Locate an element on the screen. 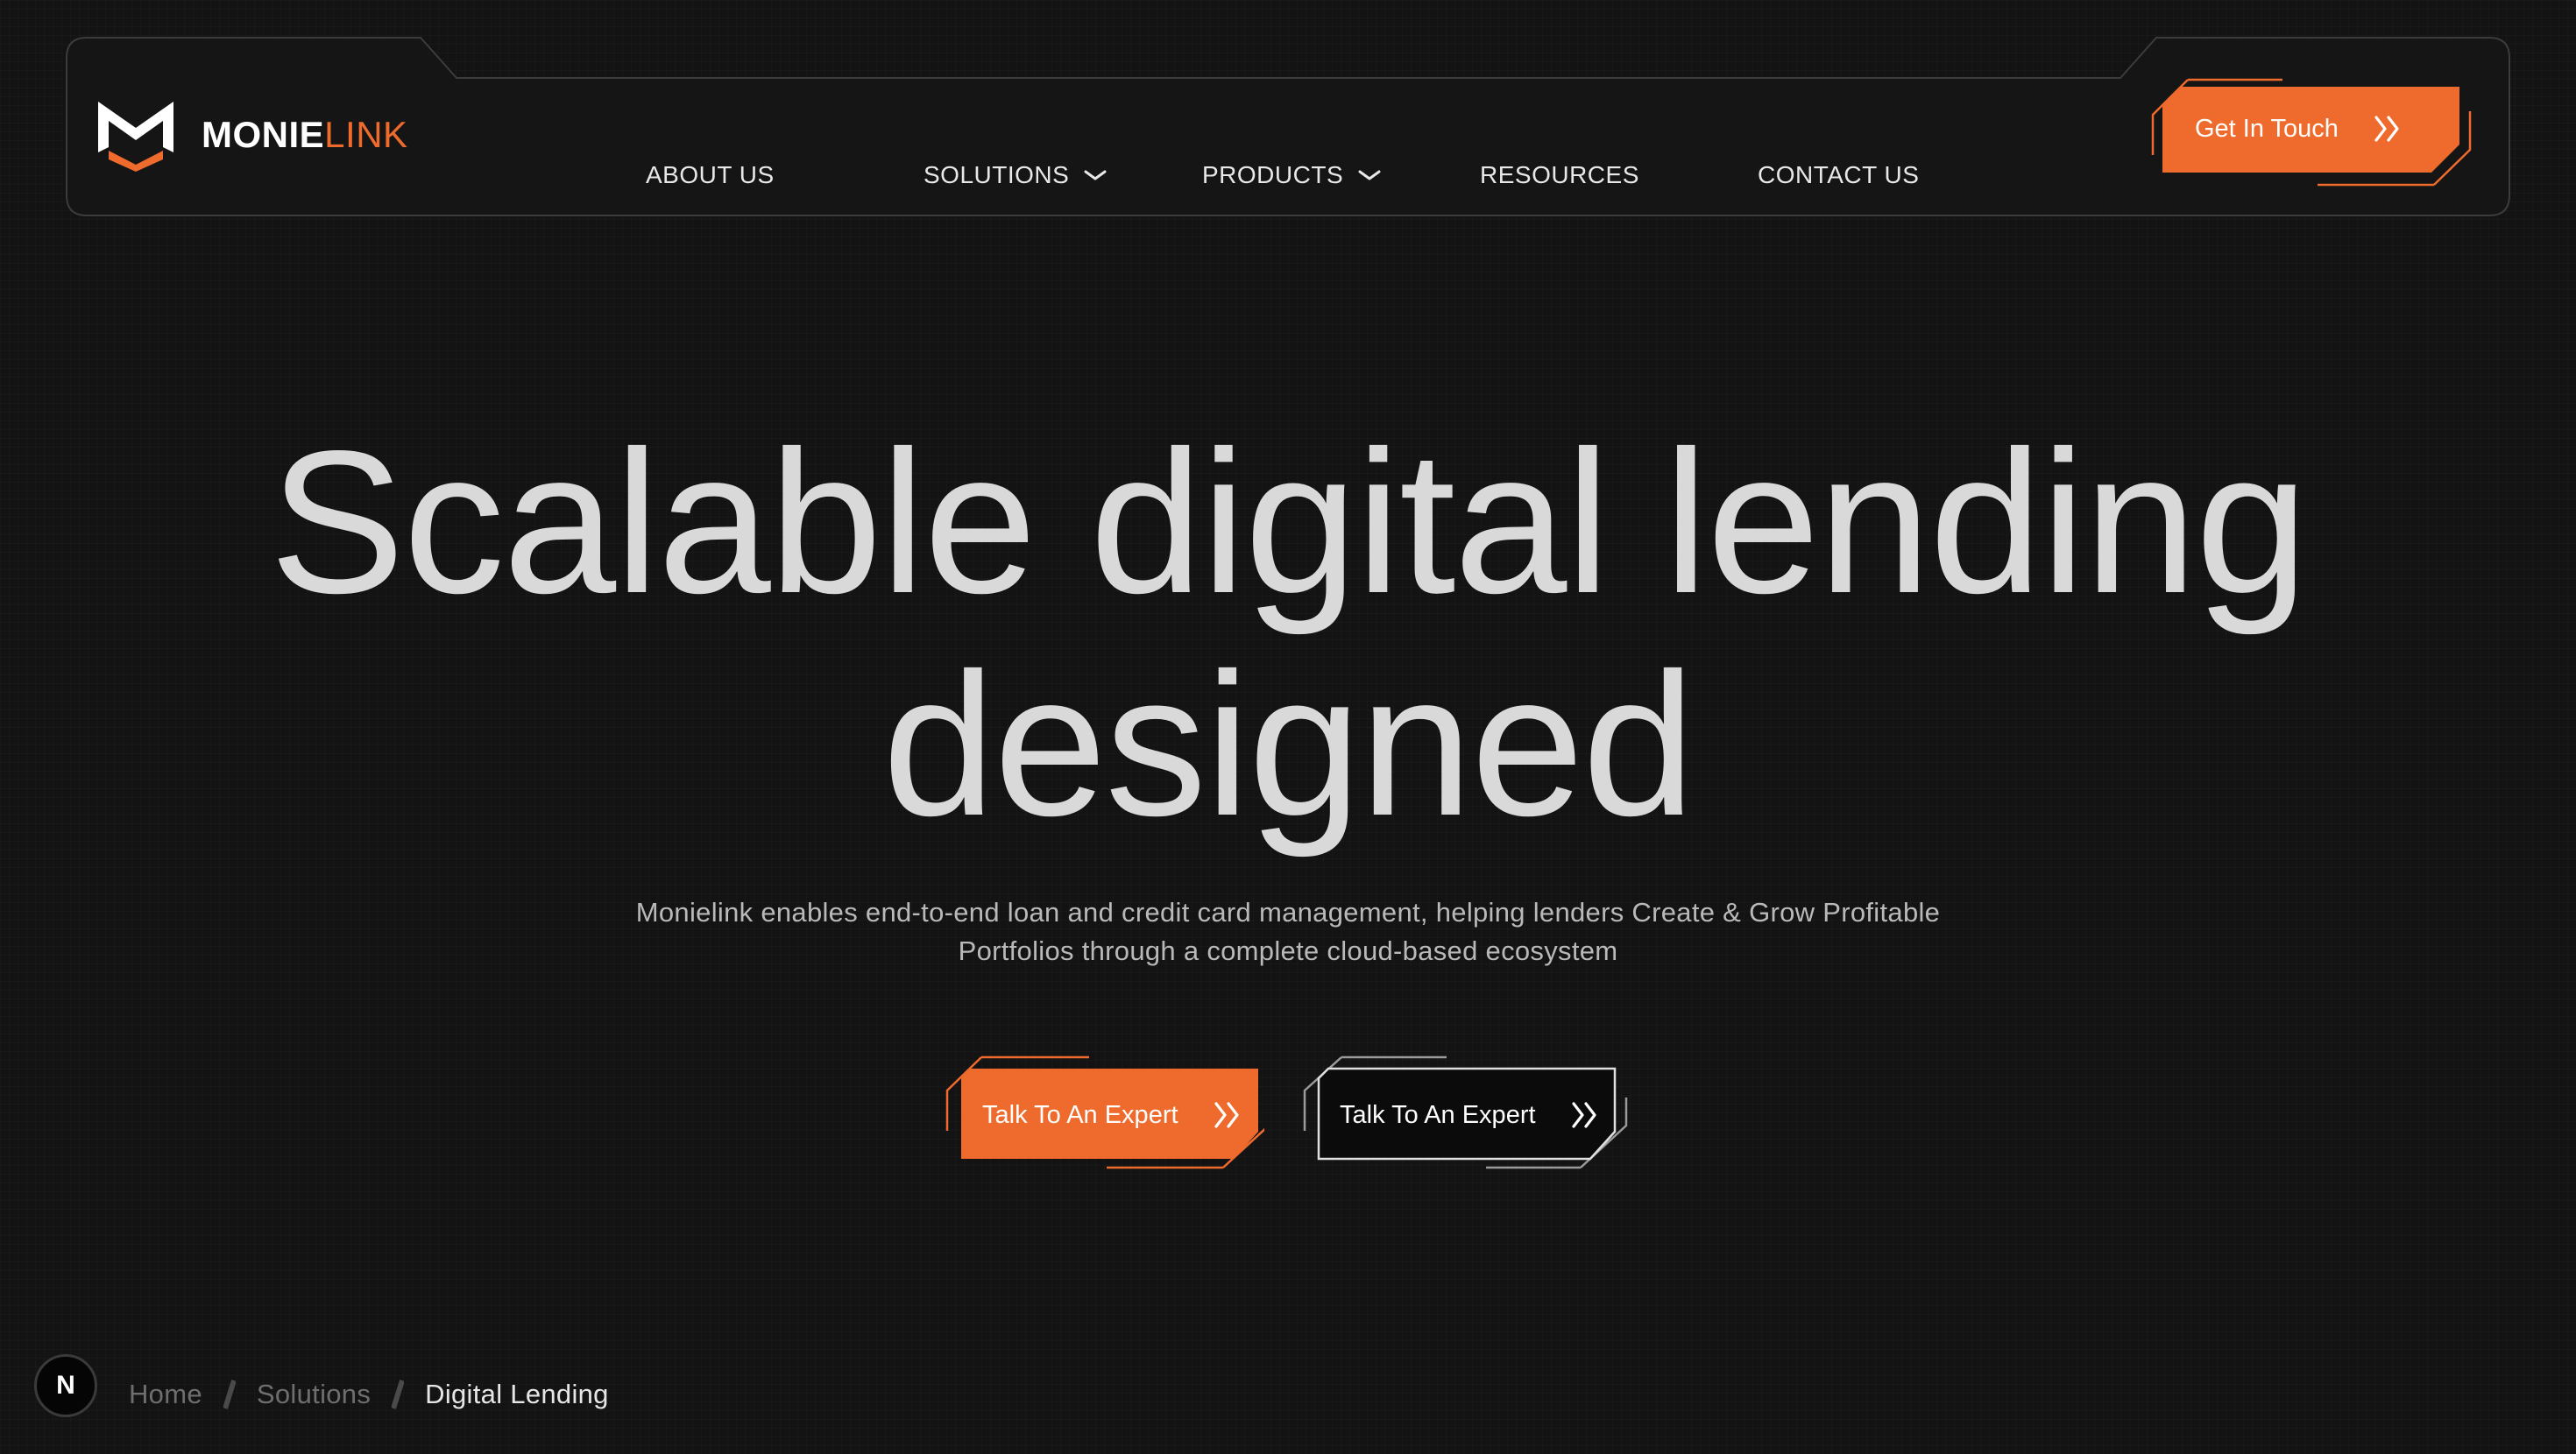 This screenshot has width=2576, height=1454. nav-item-label: CONTACT US is located at coordinates (1839, 174).